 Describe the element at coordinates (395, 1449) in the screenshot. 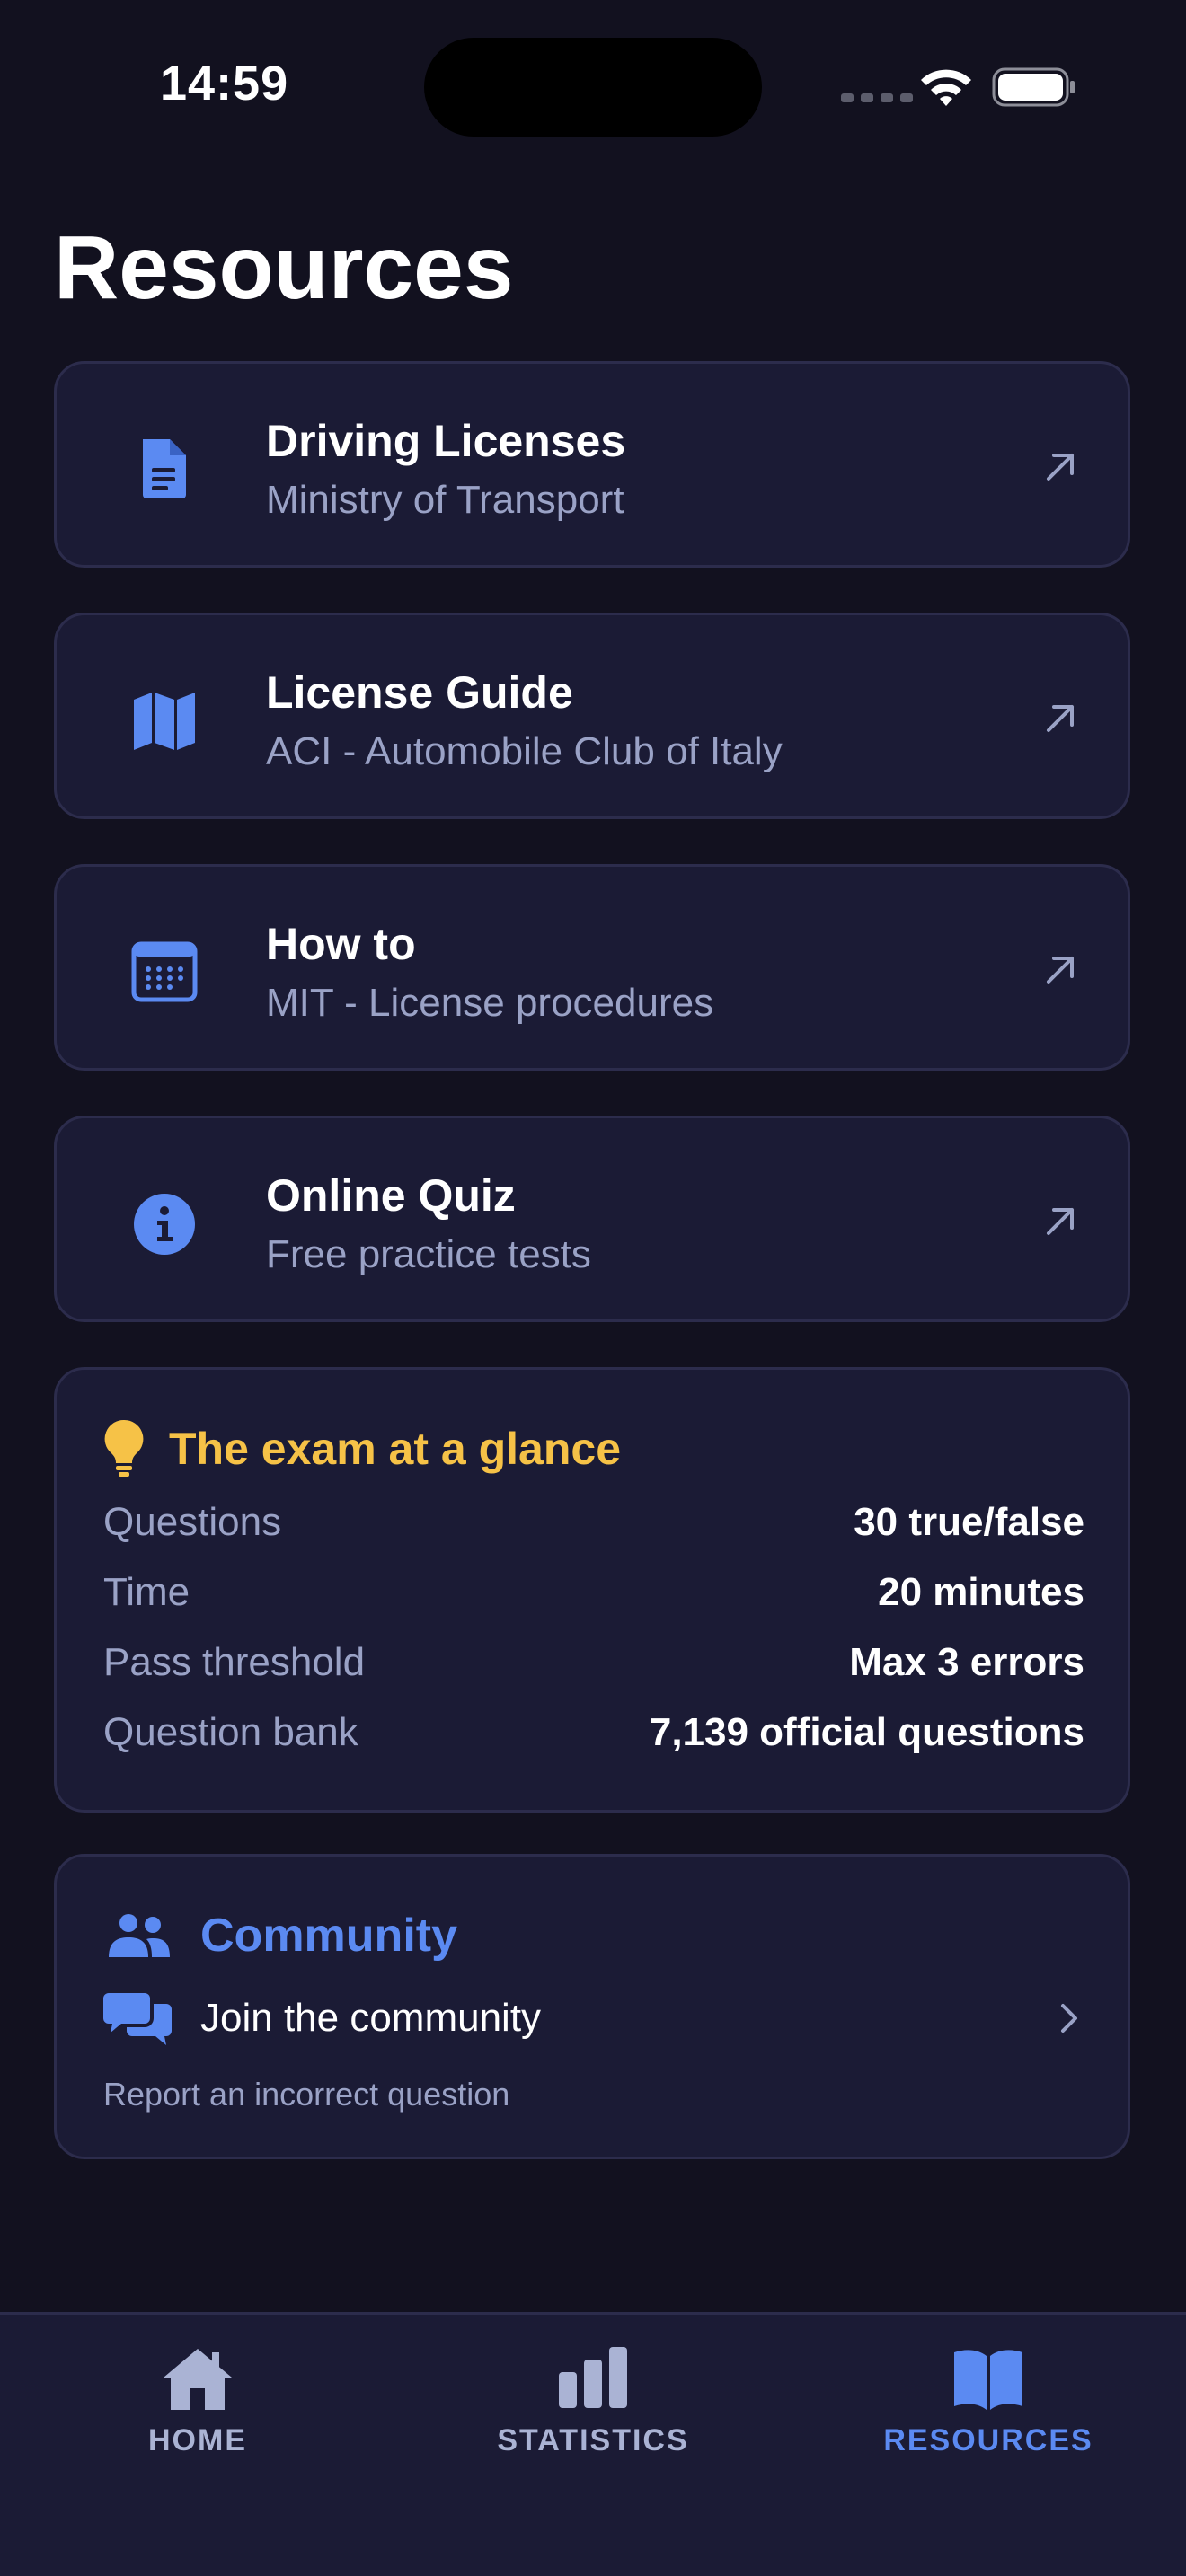

I see `exam-title: The exam at a glance` at that location.